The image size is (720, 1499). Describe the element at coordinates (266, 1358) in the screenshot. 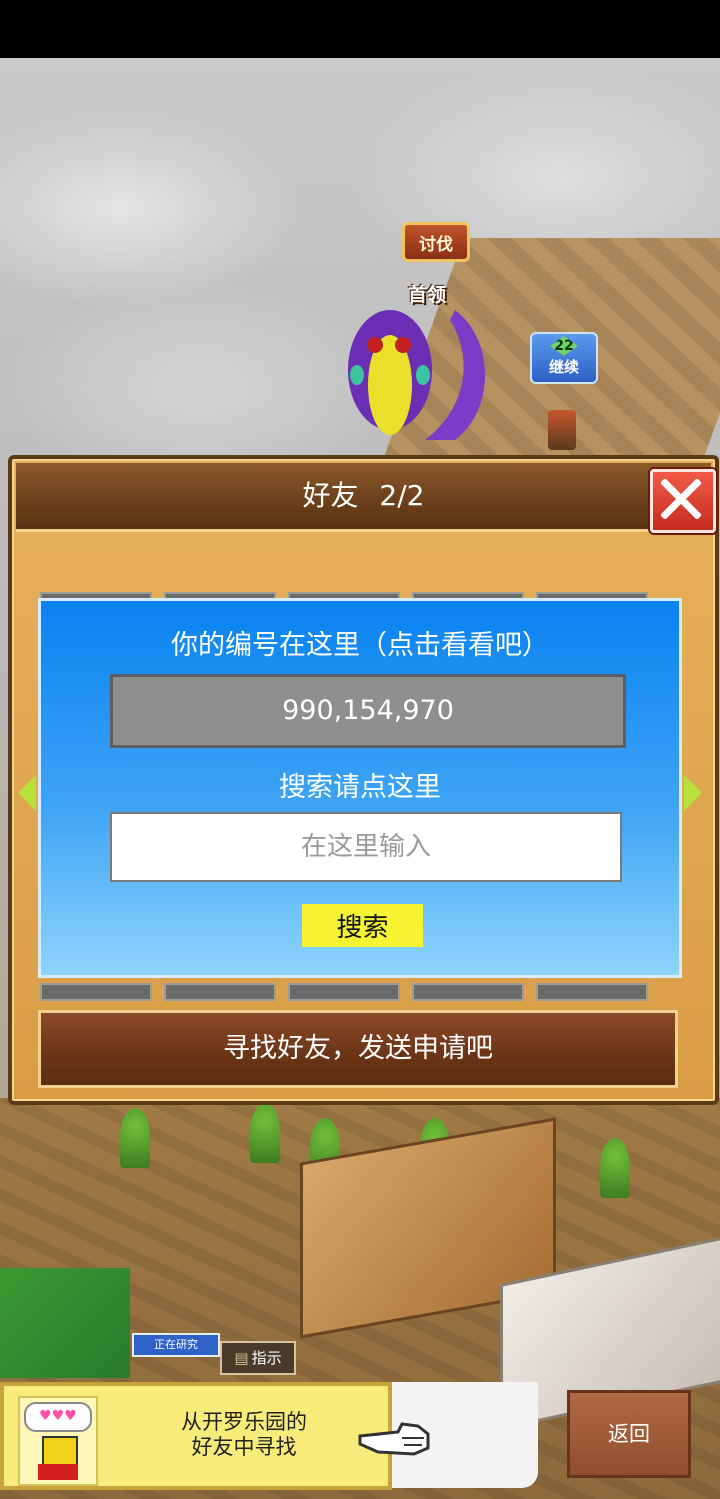

I see `guide-label: 指示` at that location.